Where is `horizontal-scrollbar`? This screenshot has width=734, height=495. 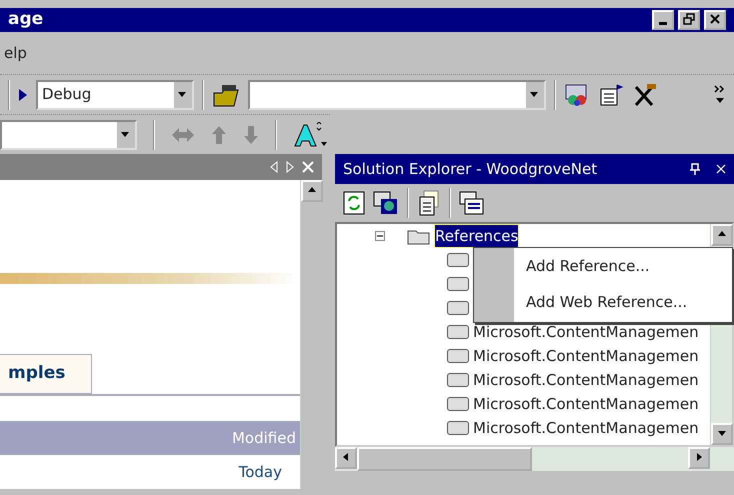 horizontal-scrollbar is located at coordinates (534, 459).